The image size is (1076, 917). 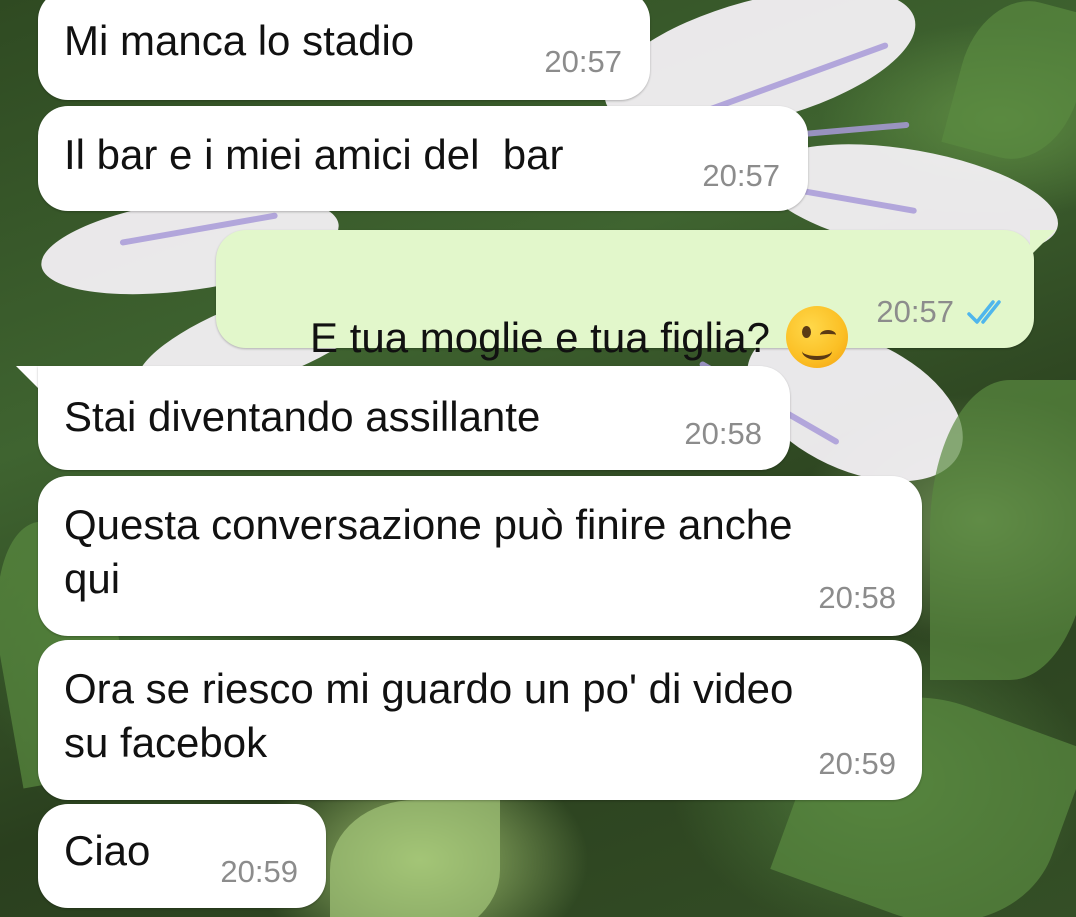 I want to click on message-text: Ciao, so click(x=107, y=850).